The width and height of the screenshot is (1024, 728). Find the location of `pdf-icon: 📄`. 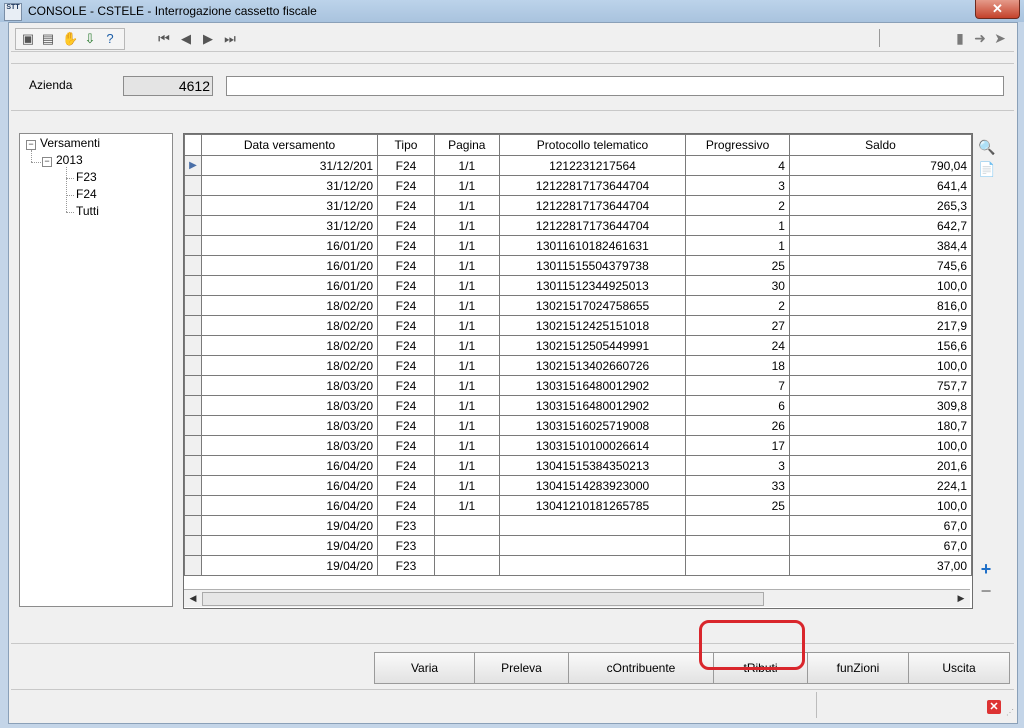

pdf-icon: 📄 is located at coordinates (986, 169).